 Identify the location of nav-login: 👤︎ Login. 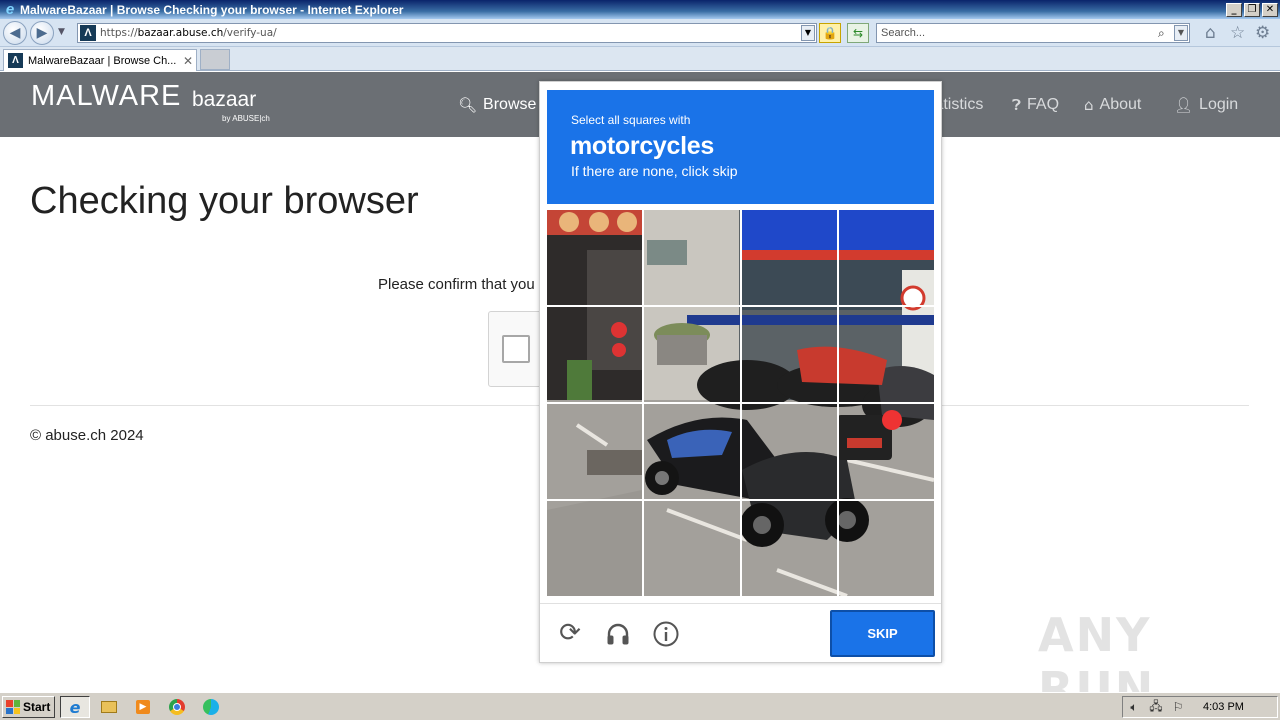
(1206, 105).